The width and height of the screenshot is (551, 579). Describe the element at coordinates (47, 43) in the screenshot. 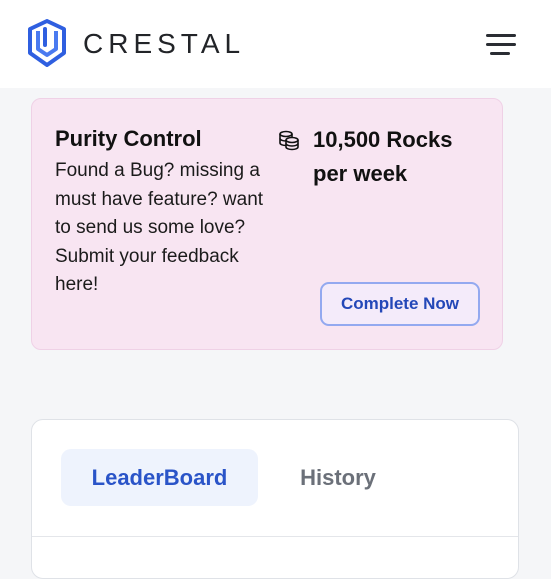

I see `crestal-logo-icon` at that location.